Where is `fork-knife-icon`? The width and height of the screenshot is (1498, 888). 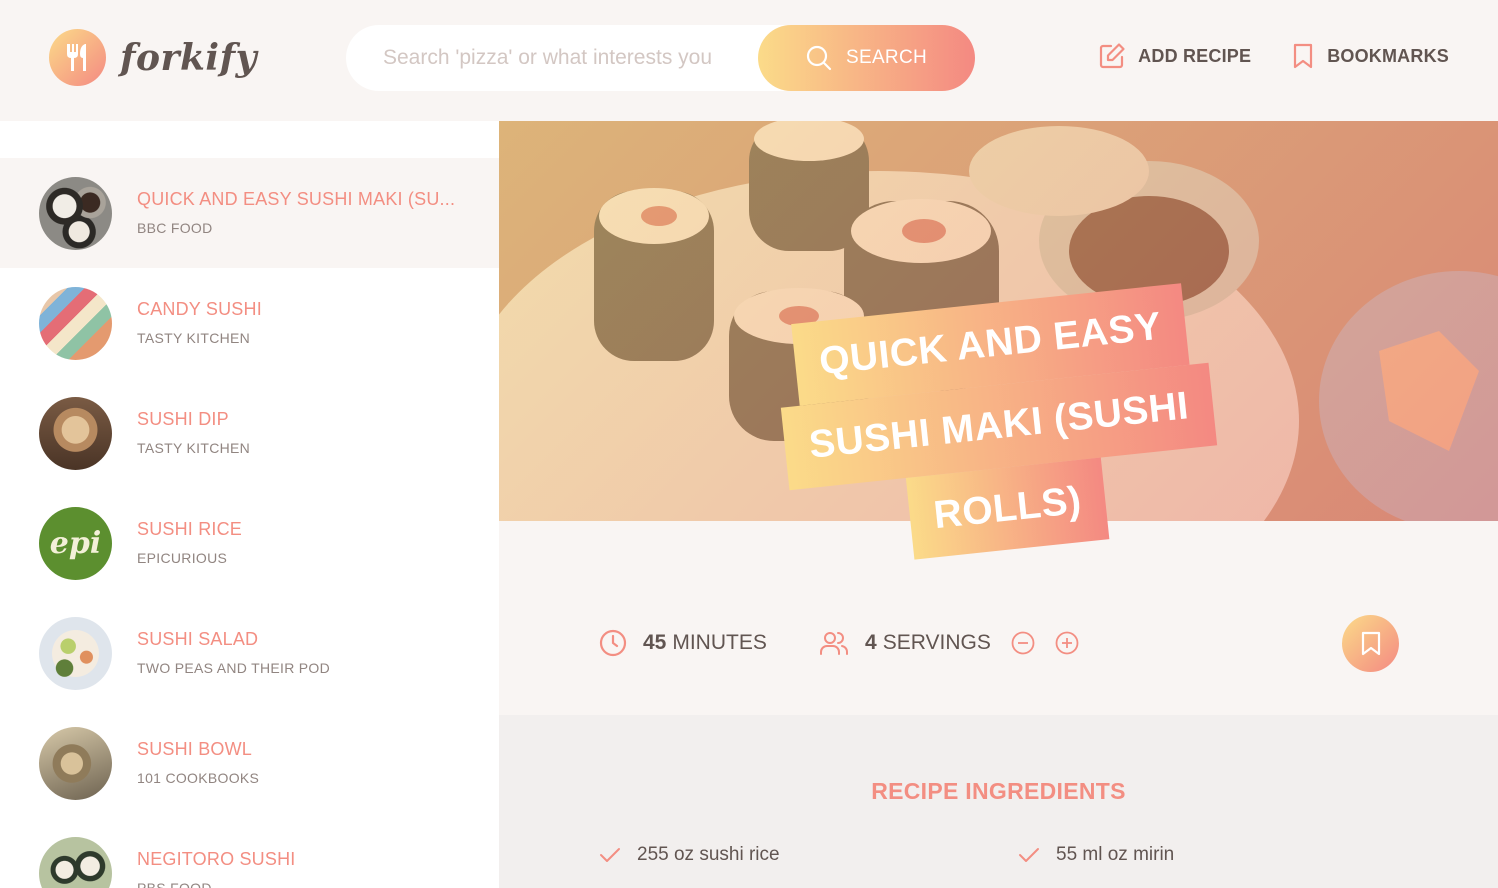
fork-knife-icon is located at coordinates (77, 57).